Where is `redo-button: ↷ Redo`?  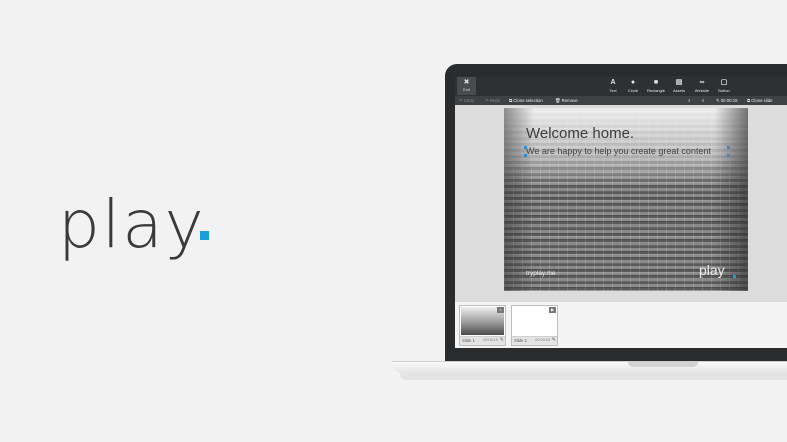 redo-button: ↷ Redo is located at coordinates (492, 100).